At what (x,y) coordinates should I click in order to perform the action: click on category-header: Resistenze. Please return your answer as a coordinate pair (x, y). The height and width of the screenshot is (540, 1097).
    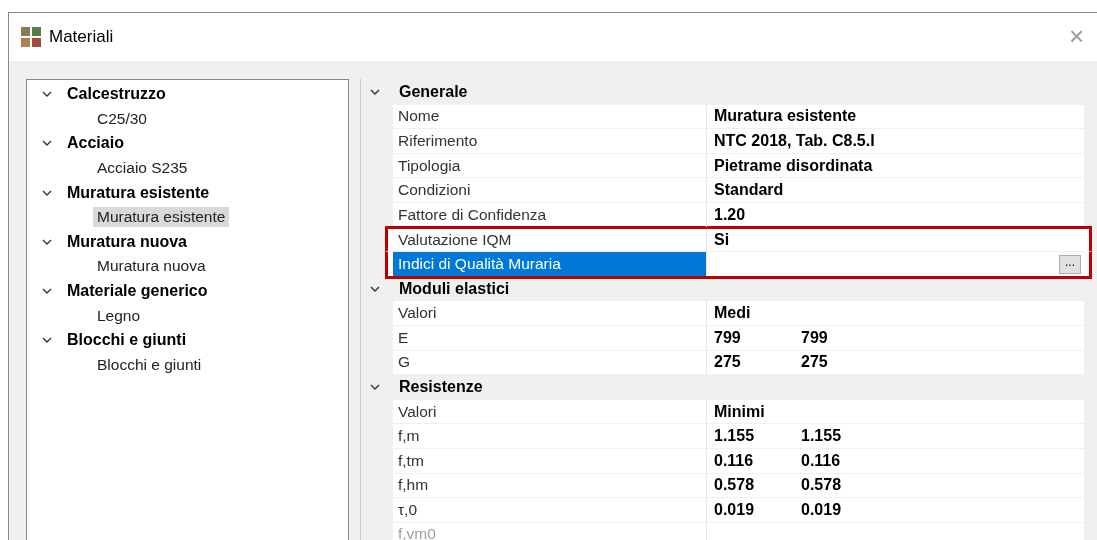
    Looking at the image, I should click on (441, 387).